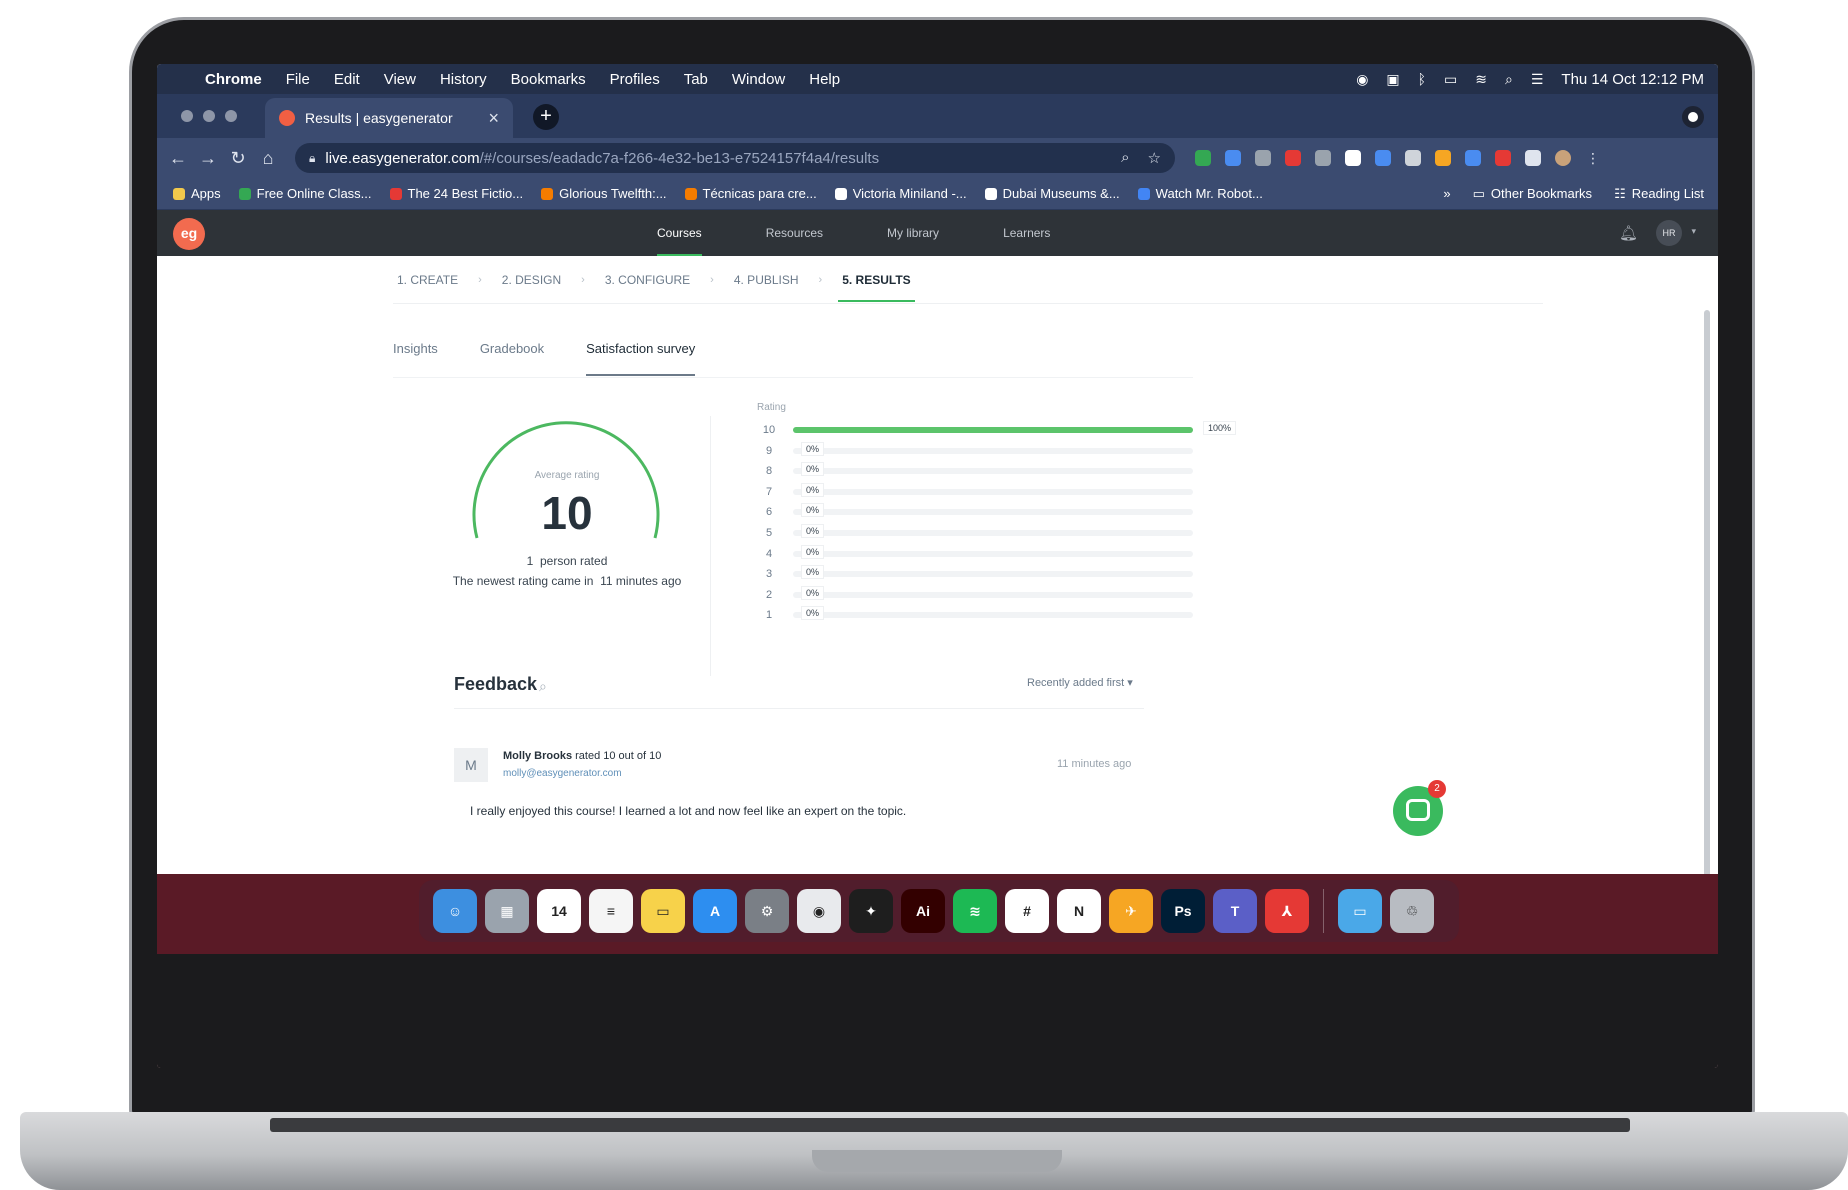 Image resolution: width=1848 pixels, height=1190 pixels. What do you see at coordinates (1353, 158) in the screenshot?
I see `notion-extension-icon` at bounding box center [1353, 158].